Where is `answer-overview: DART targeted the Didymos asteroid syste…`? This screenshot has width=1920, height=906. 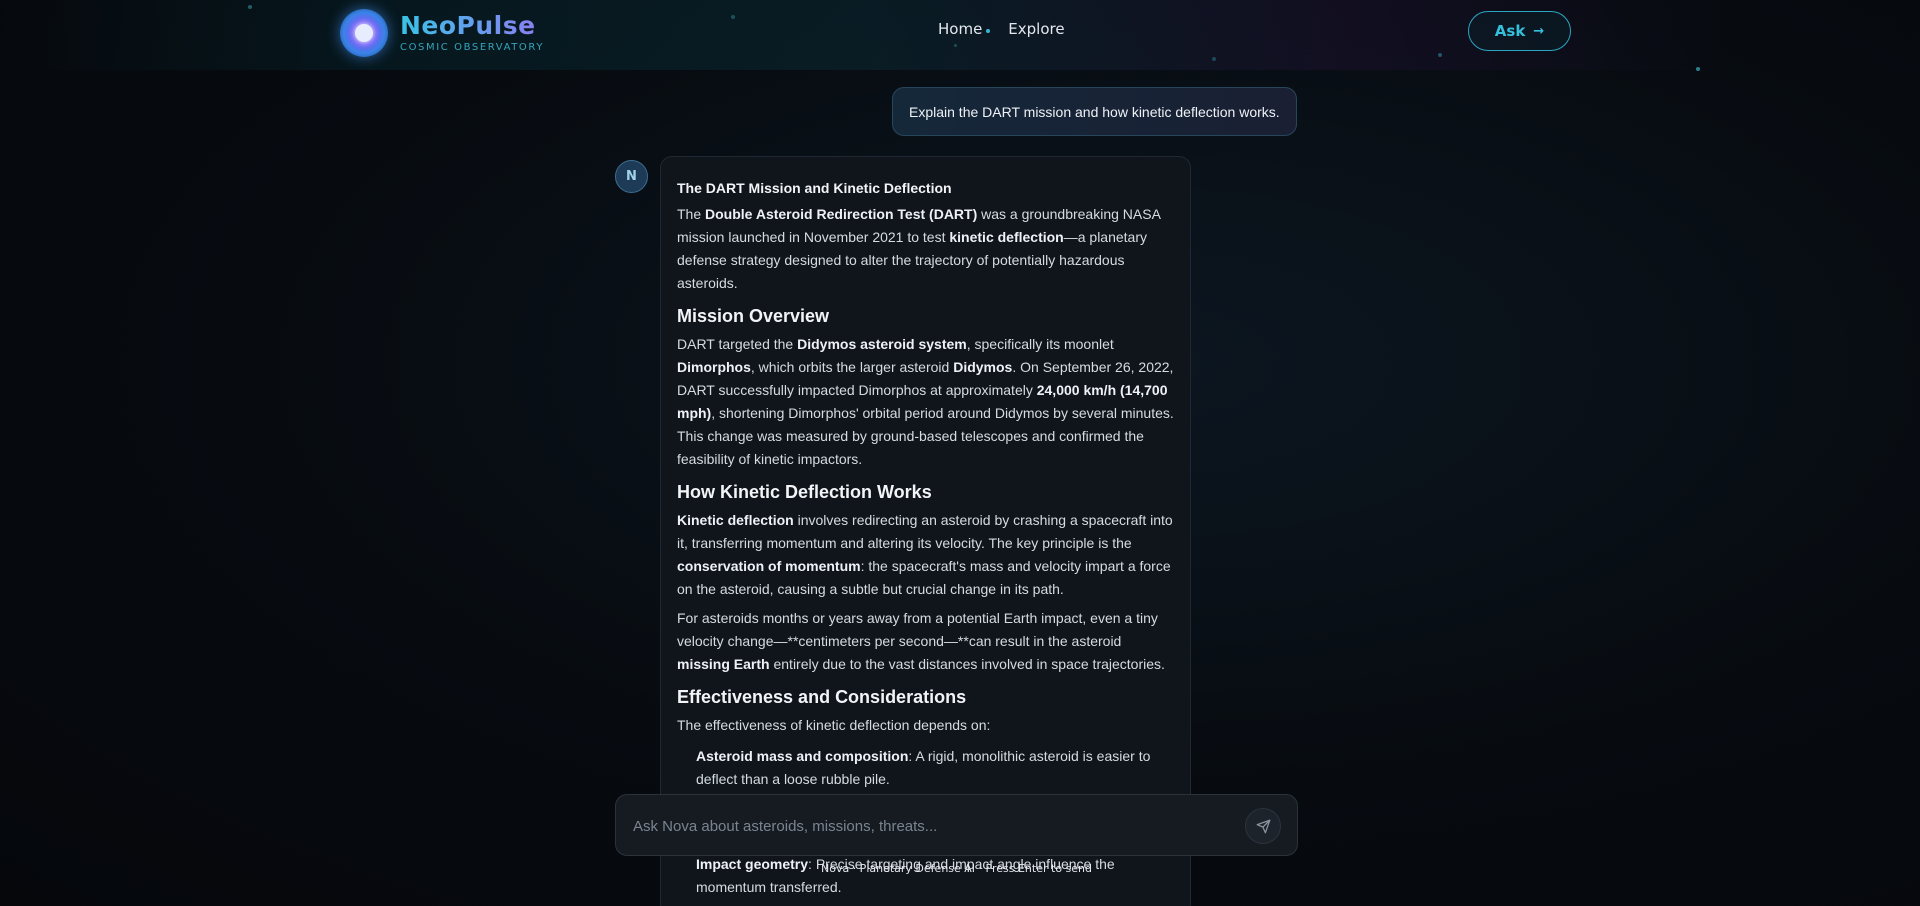 answer-overview: DART targeted the Didymos asteroid syste… is located at coordinates (925, 401).